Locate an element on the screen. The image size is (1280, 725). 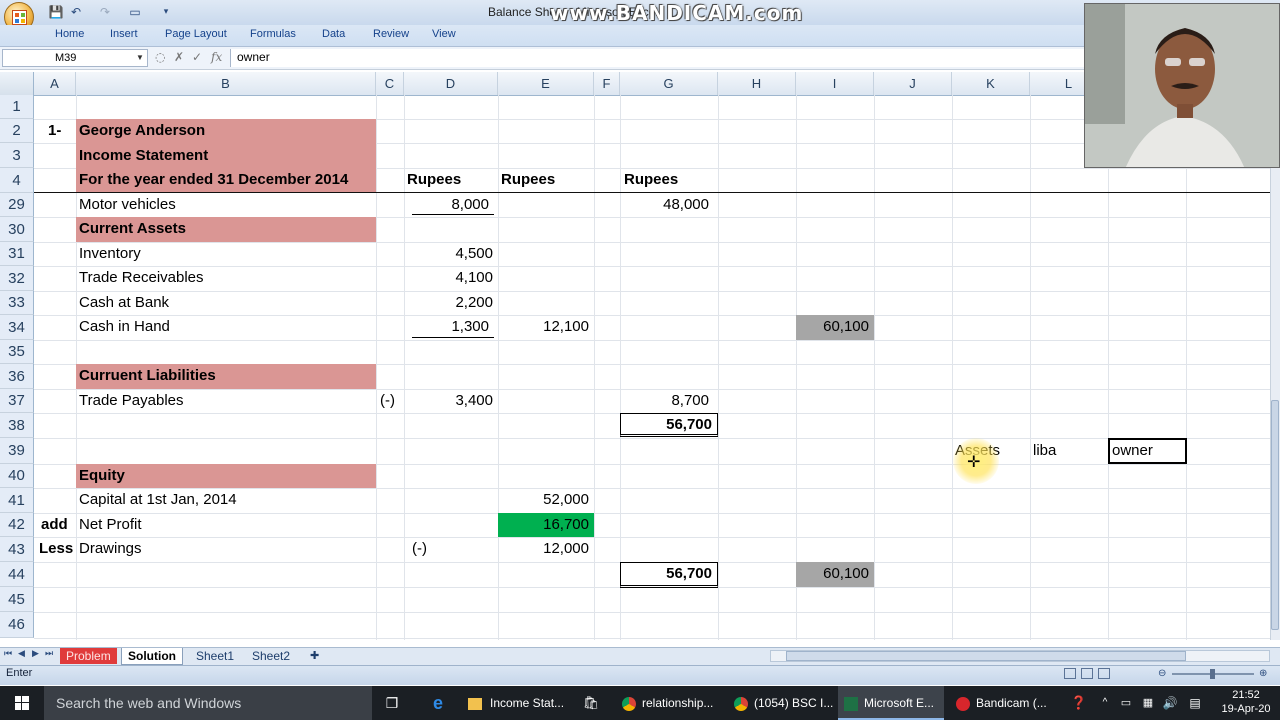
volume-icon: 🔊 is located at coordinates (1170, 703).